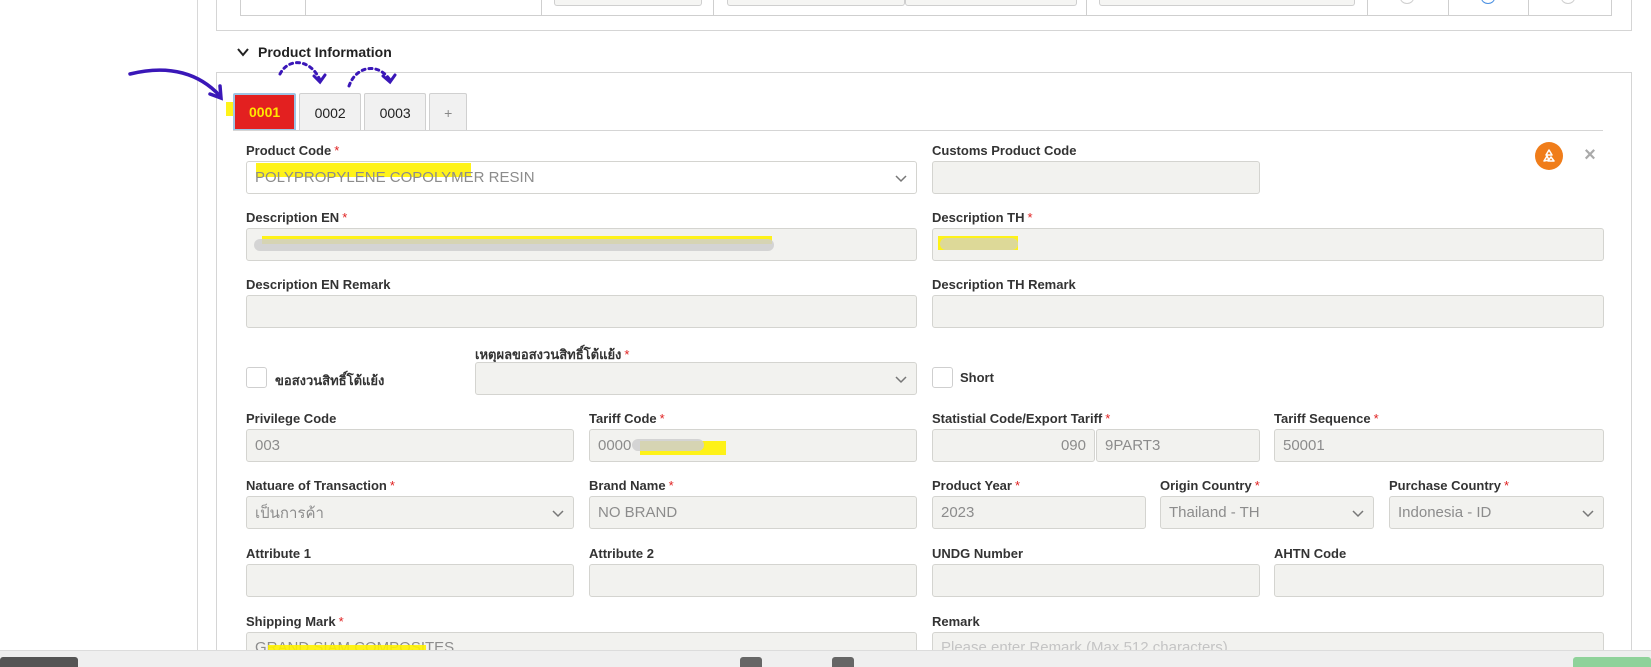 This screenshot has width=1651, height=667. What do you see at coordinates (1013, 445) in the screenshot?
I see `statistical-code-input: 090` at bounding box center [1013, 445].